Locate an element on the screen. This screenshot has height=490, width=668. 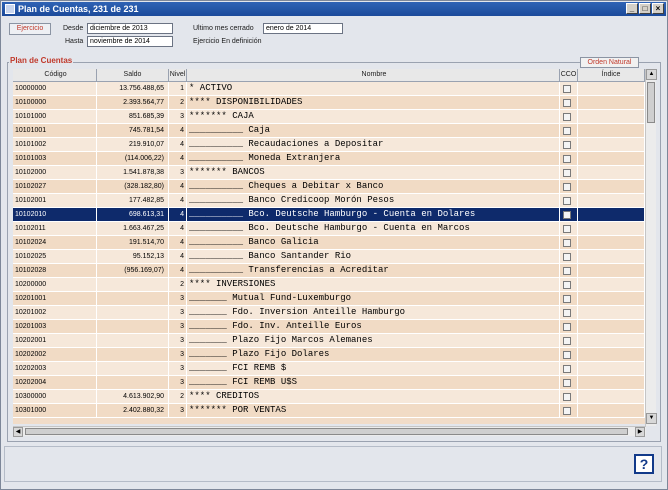
table-row: 10202004 3 _______ FCI REMB U$S is located at coordinates (329, 383).